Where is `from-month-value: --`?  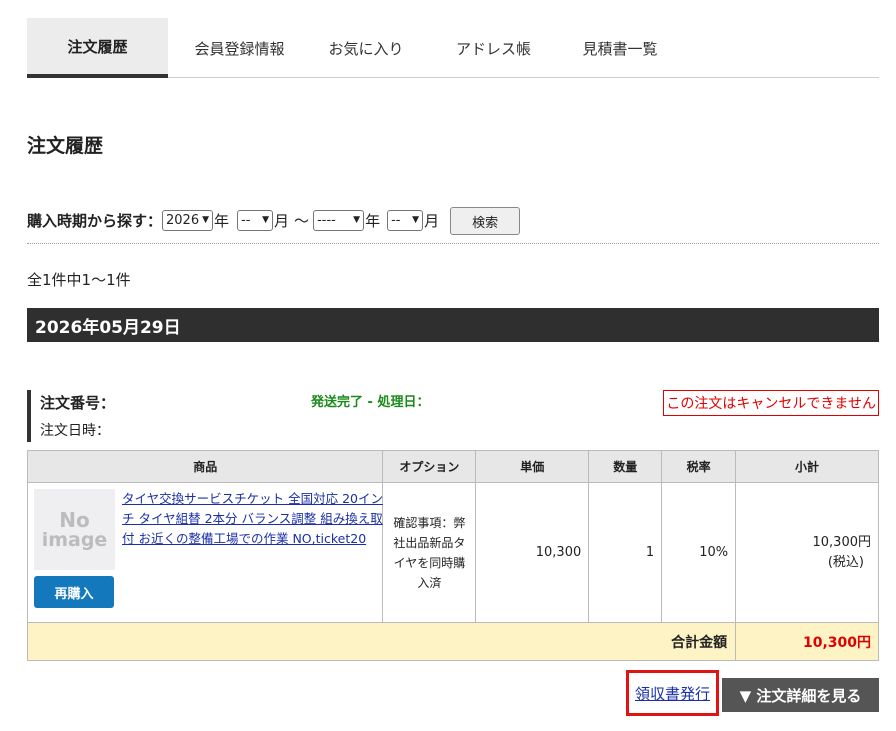 from-month-value: -- is located at coordinates (246, 220).